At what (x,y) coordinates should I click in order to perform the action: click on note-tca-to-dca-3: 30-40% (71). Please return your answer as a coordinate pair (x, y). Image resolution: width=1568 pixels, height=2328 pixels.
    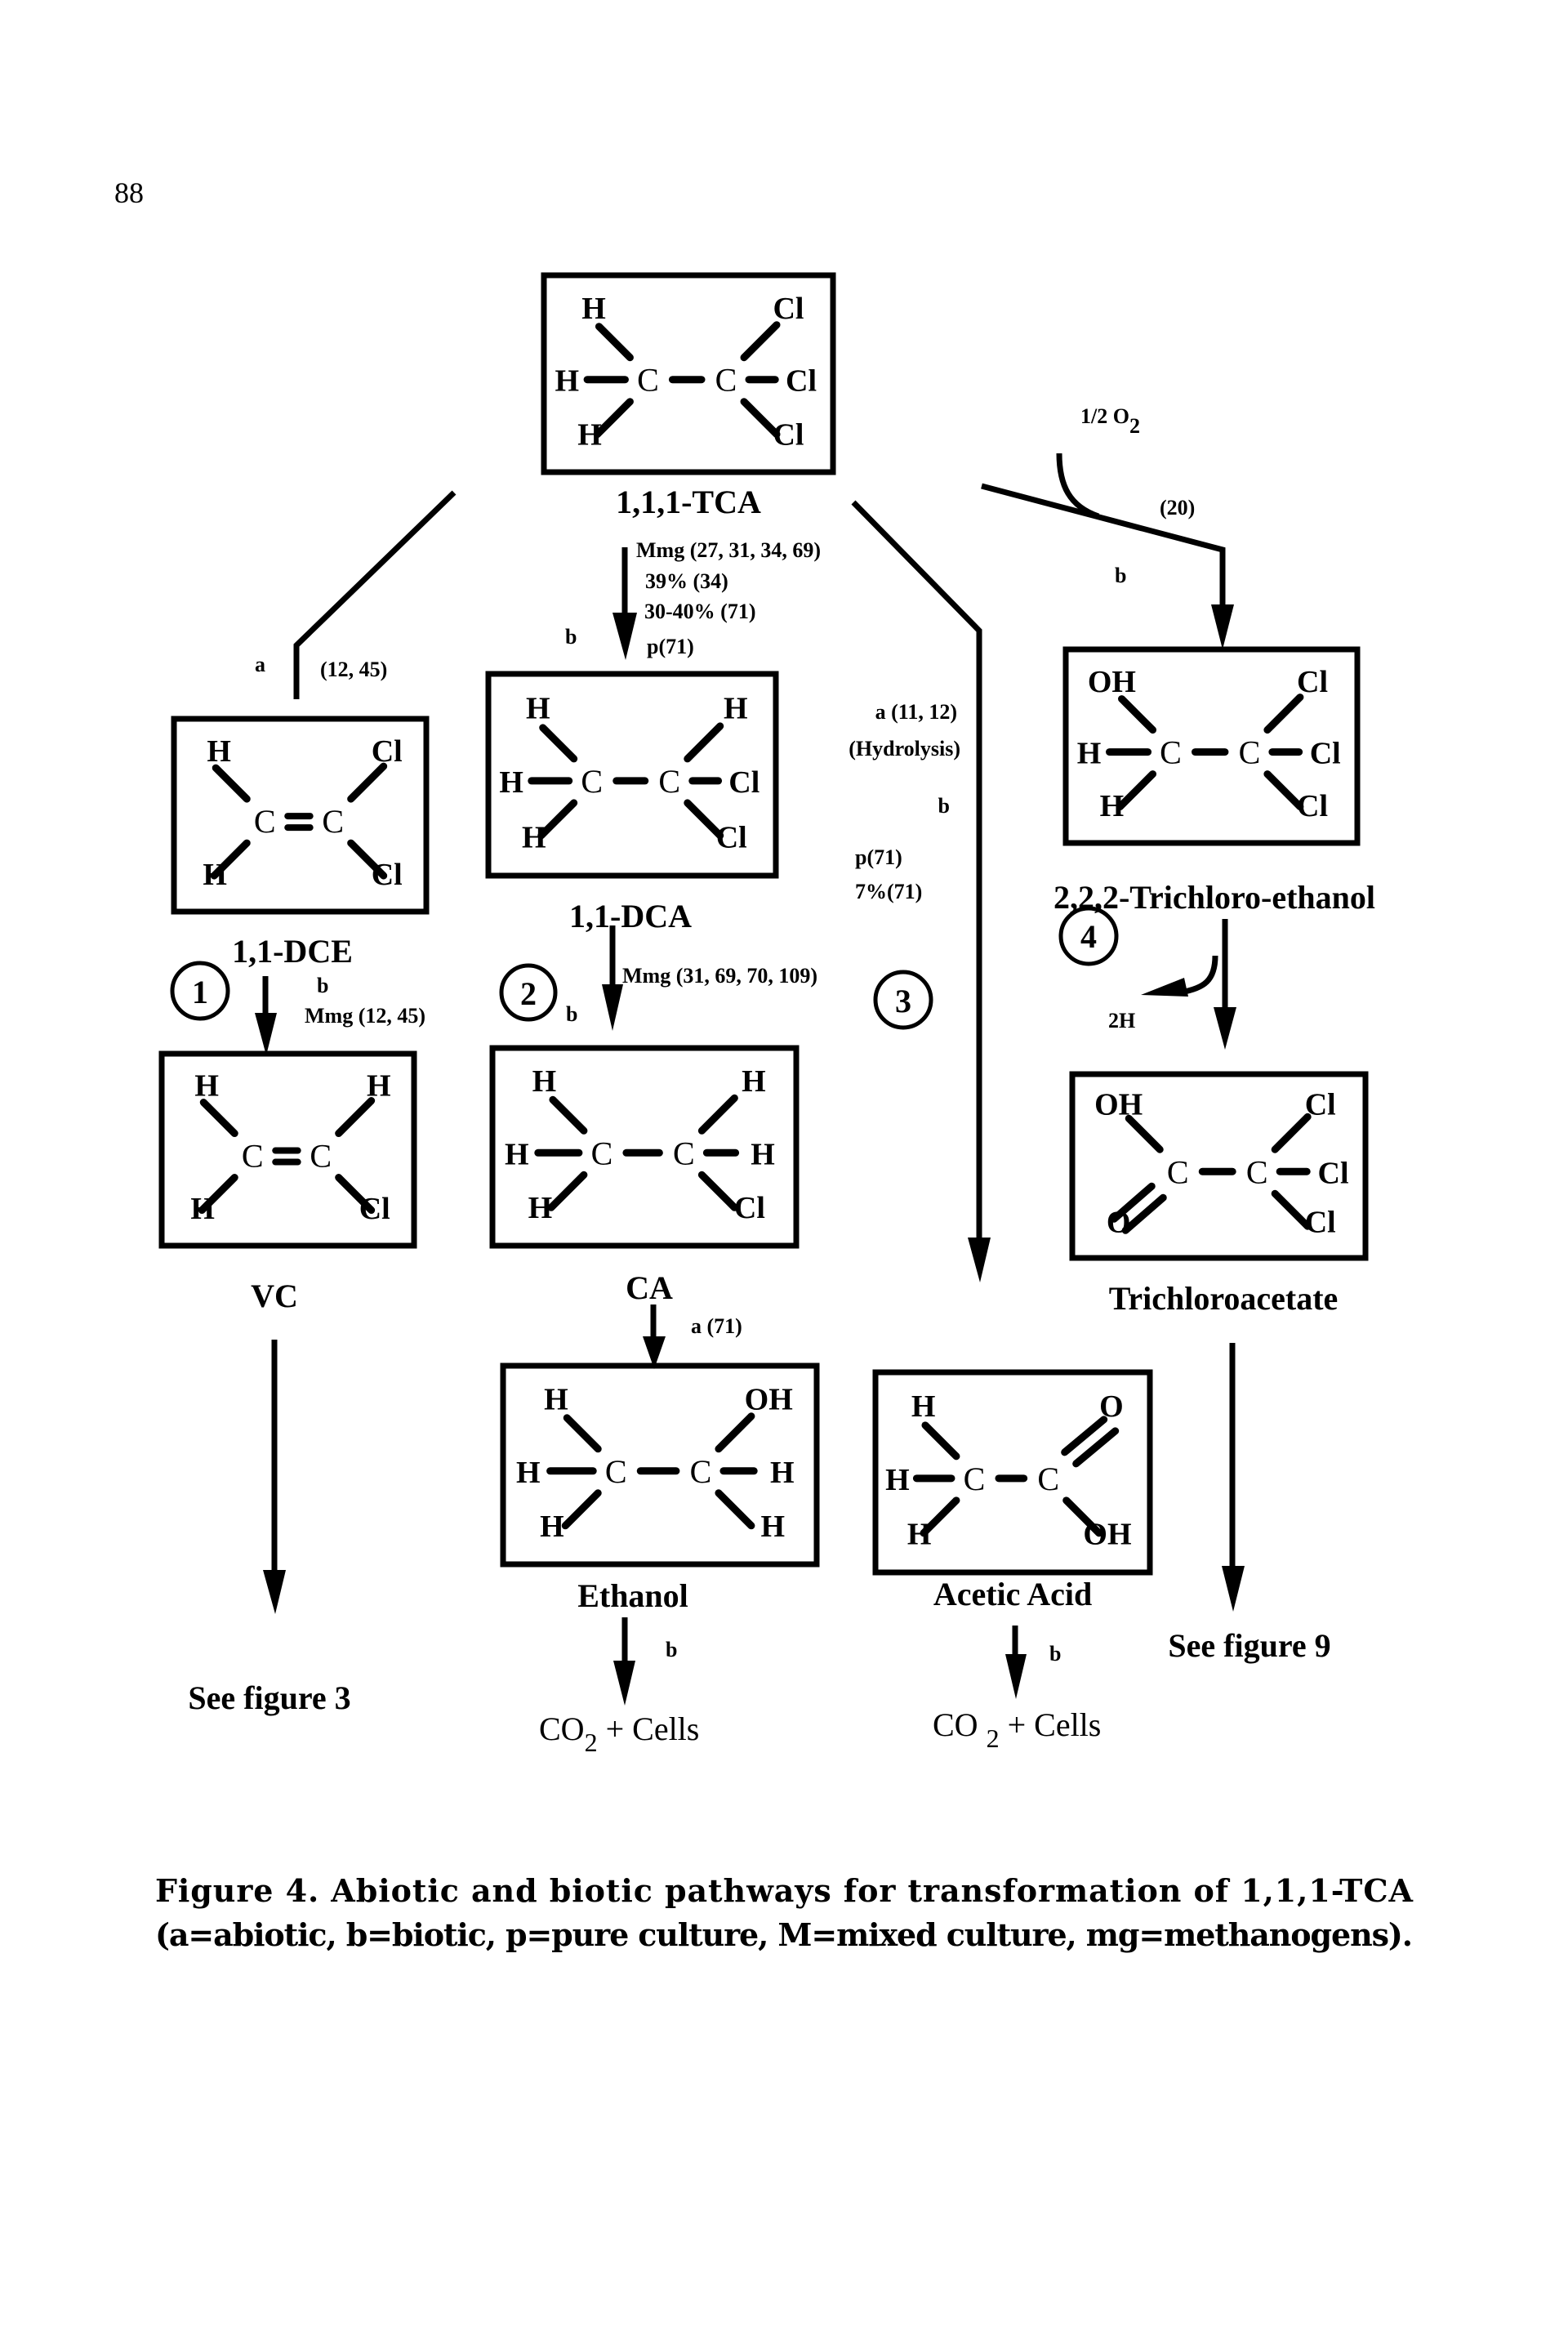
    Looking at the image, I should click on (699, 612).